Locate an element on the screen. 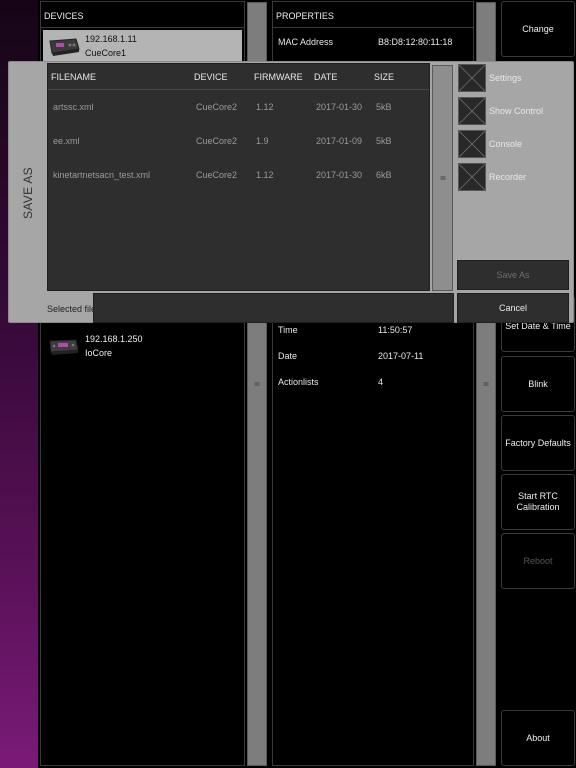 This screenshot has height=768, width=576. device-ip: 192.168.1.11 is located at coordinates (111, 39).